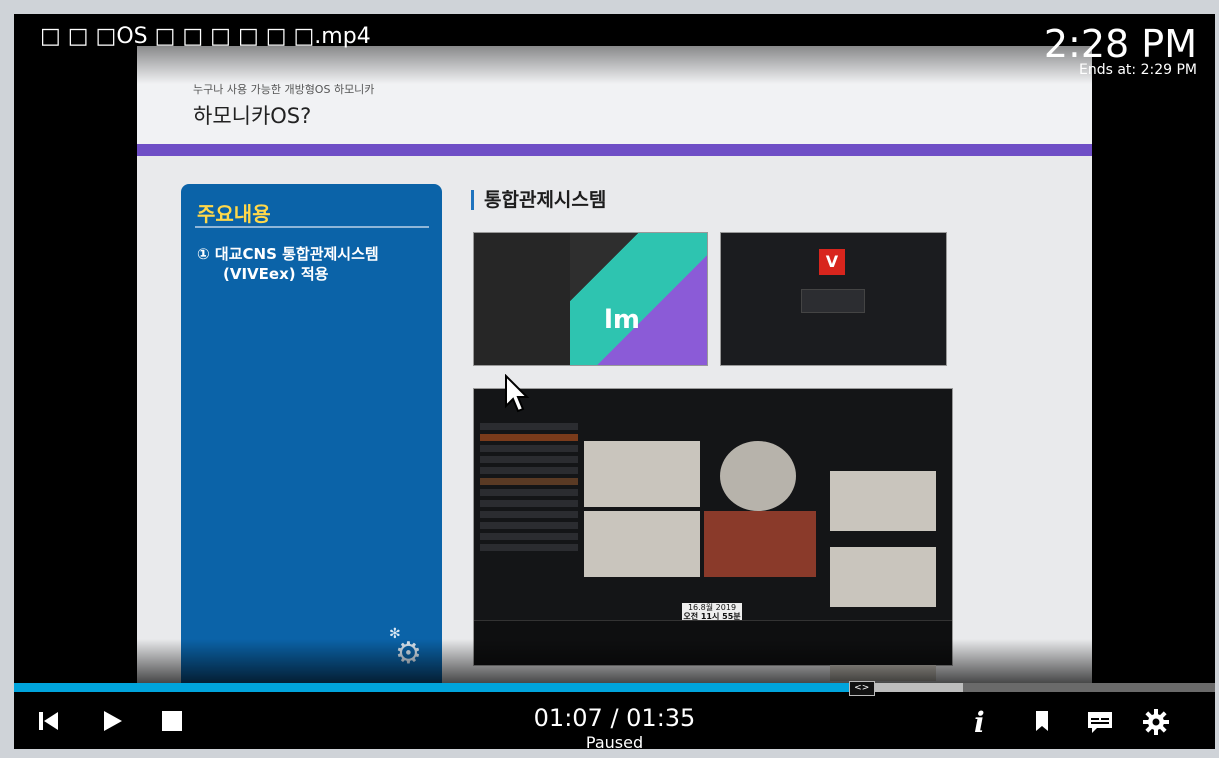 The width and height of the screenshot is (1219, 758). What do you see at coordinates (590, 299) in the screenshot?
I see `desktop-screenshot: lm` at bounding box center [590, 299].